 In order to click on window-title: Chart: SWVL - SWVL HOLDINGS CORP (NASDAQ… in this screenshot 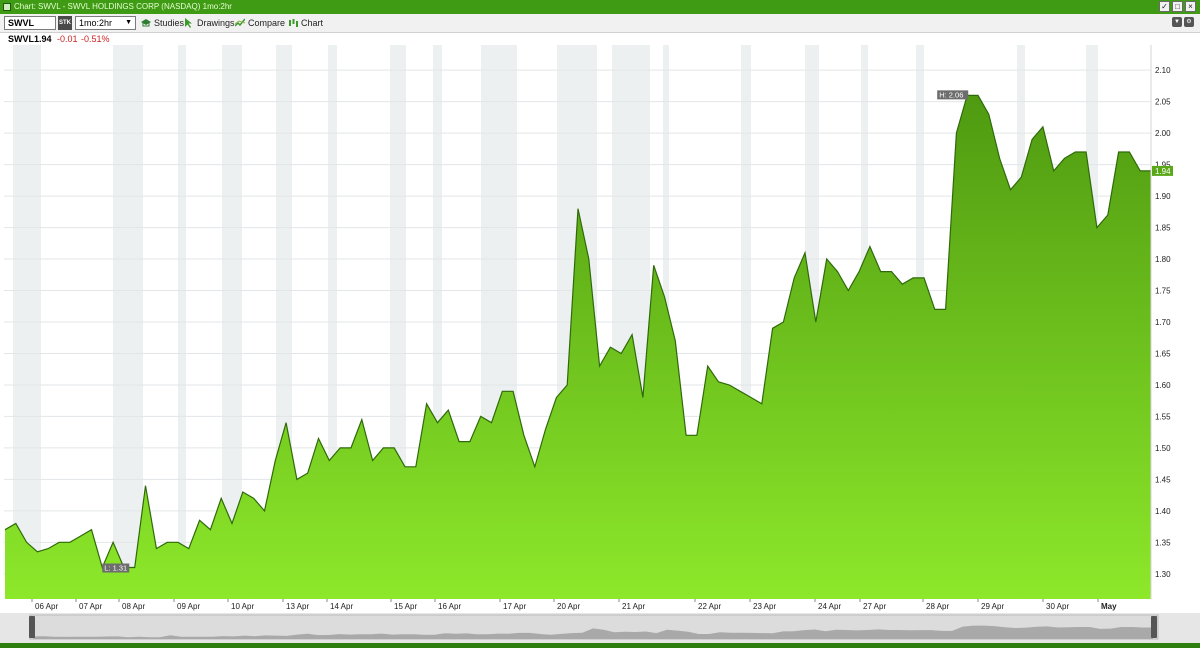, I will do `click(123, 6)`.